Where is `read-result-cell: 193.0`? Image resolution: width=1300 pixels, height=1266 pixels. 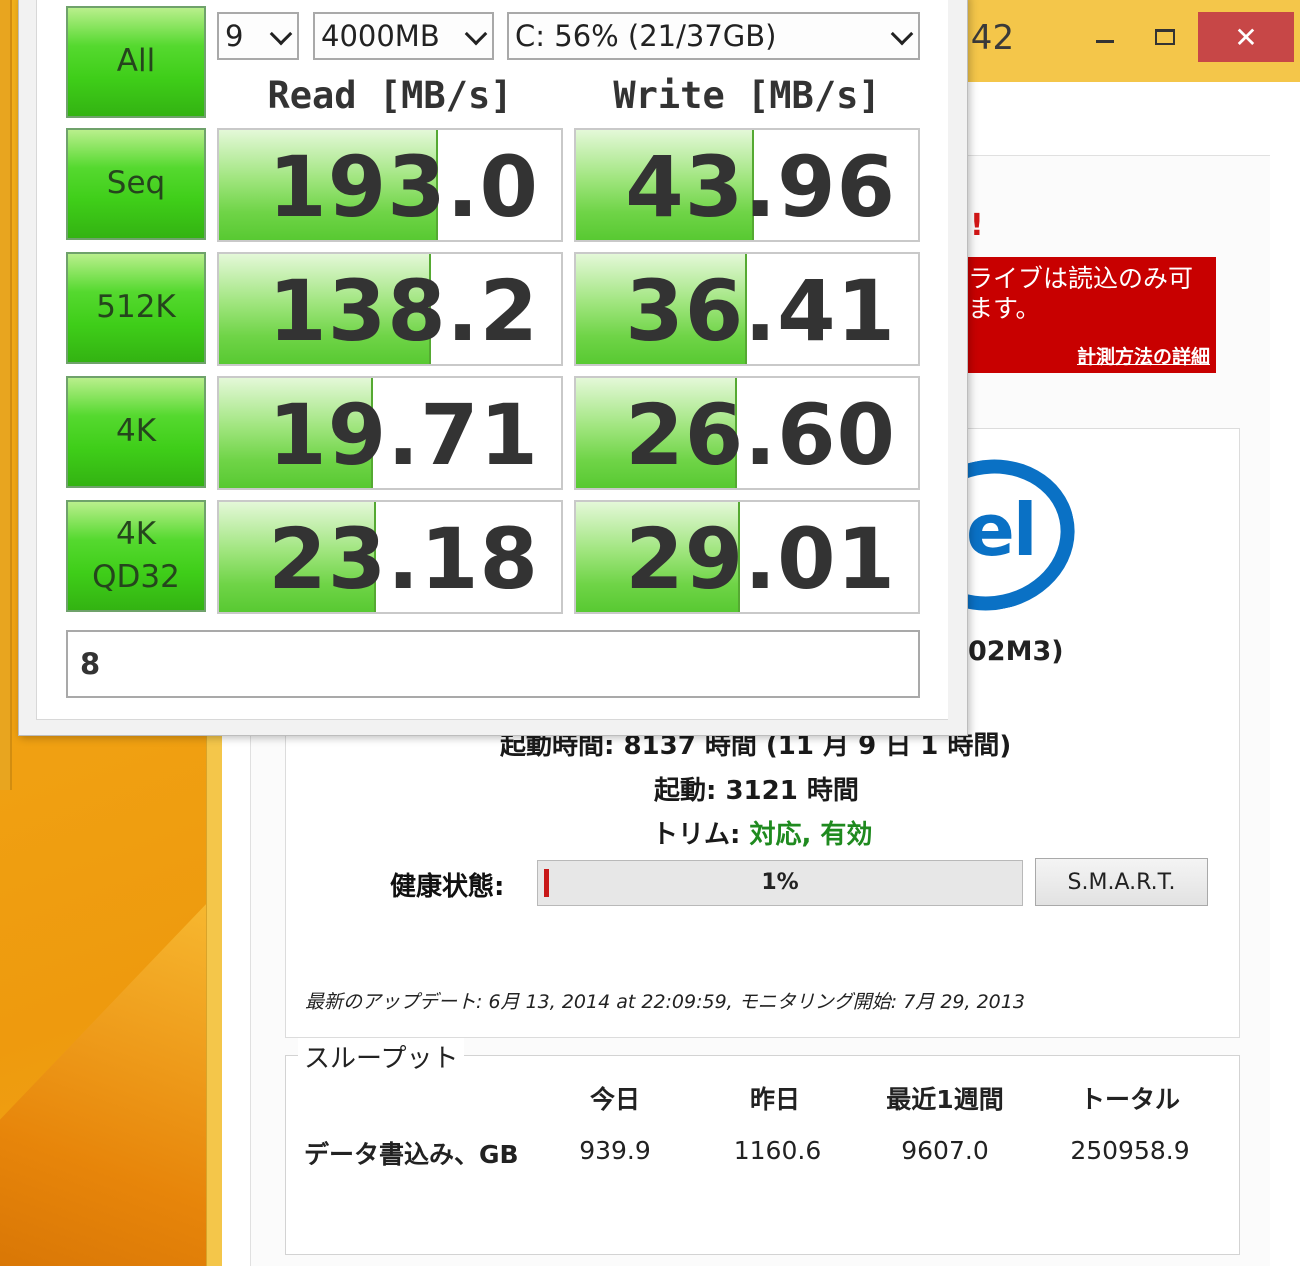
read-result-cell: 193.0 is located at coordinates (390, 185).